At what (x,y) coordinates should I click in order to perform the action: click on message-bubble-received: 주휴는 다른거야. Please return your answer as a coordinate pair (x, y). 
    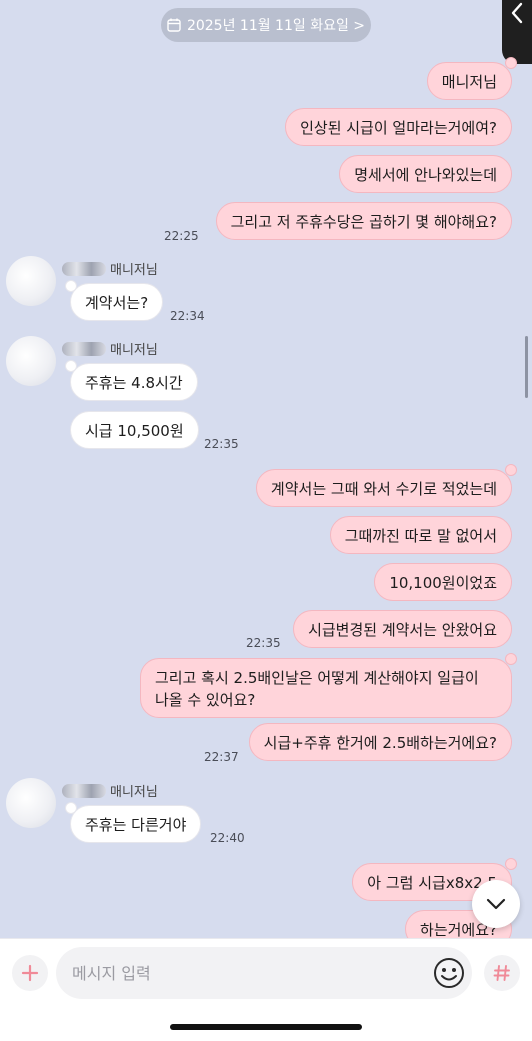
    Looking at the image, I should click on (133, 822).